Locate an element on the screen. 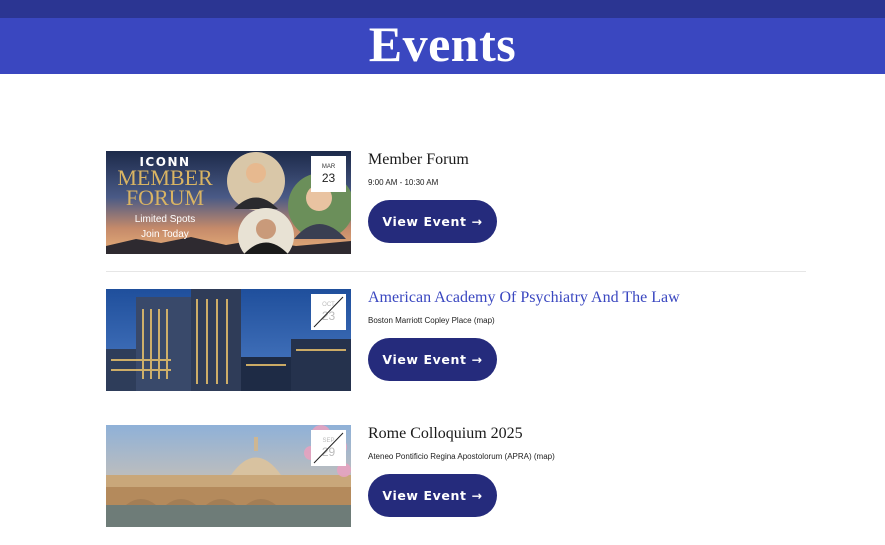  page-title: Events is located at coordinates (442, 44).